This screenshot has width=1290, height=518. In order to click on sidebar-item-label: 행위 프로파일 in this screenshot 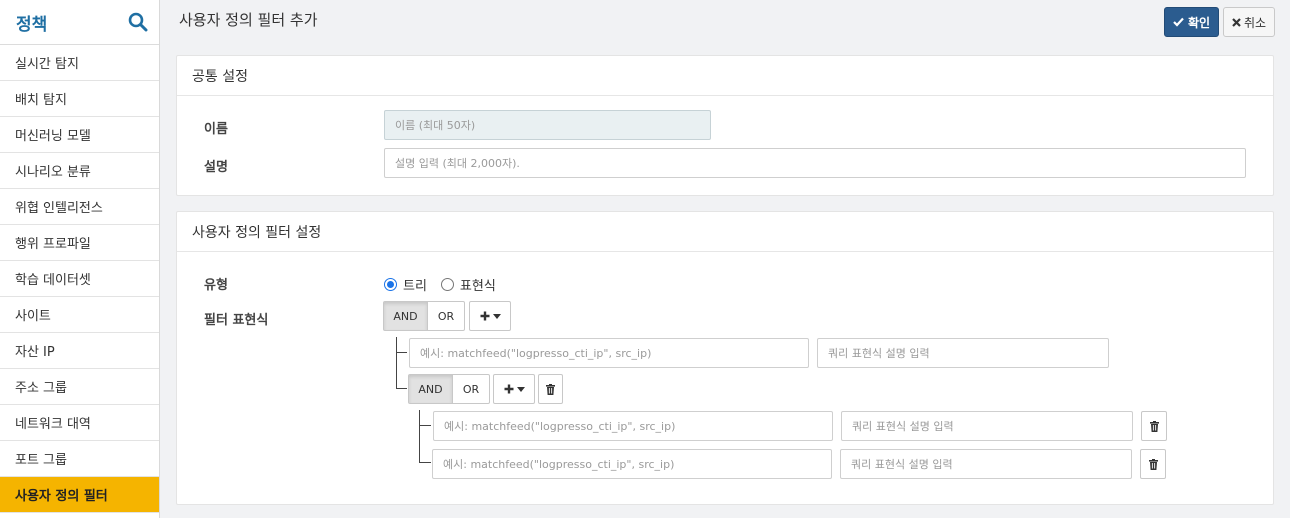, I will do `click(53, 244)`.